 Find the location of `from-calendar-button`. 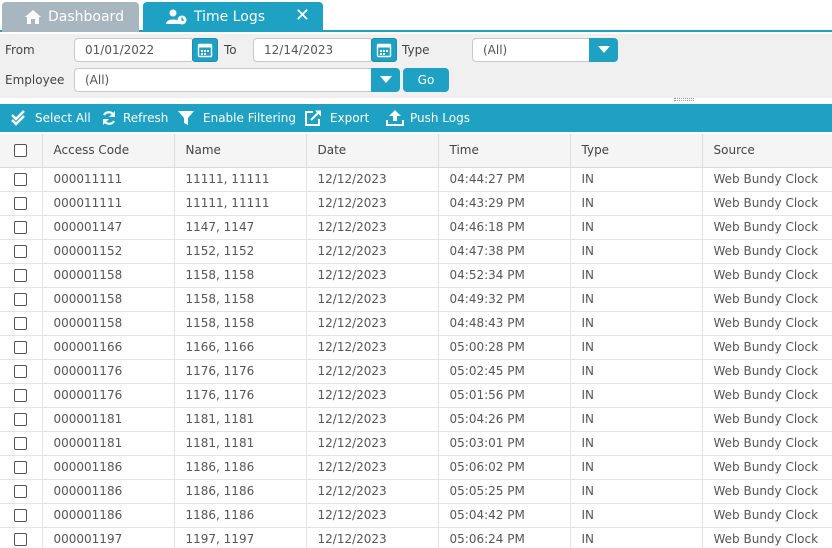

from-calendar-button is located at coordinates (205, 50).